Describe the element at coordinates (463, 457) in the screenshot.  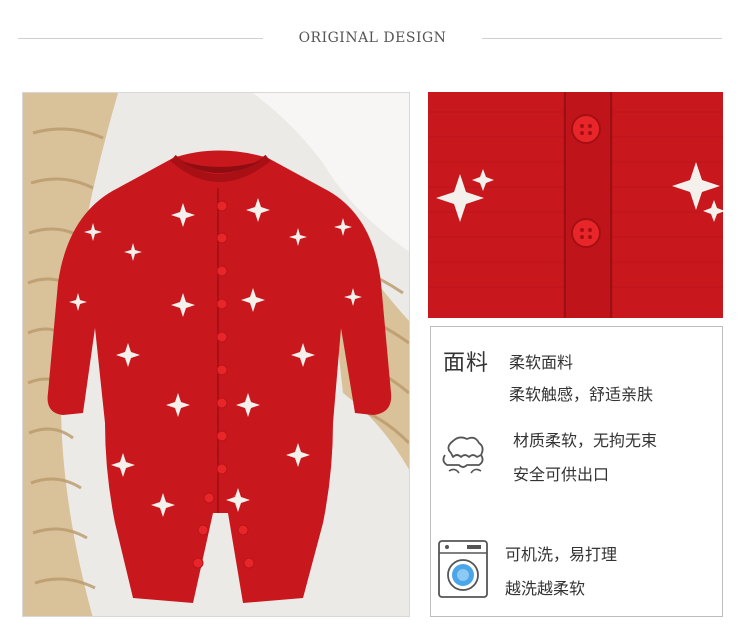
I see `cloud-icon` at that location.